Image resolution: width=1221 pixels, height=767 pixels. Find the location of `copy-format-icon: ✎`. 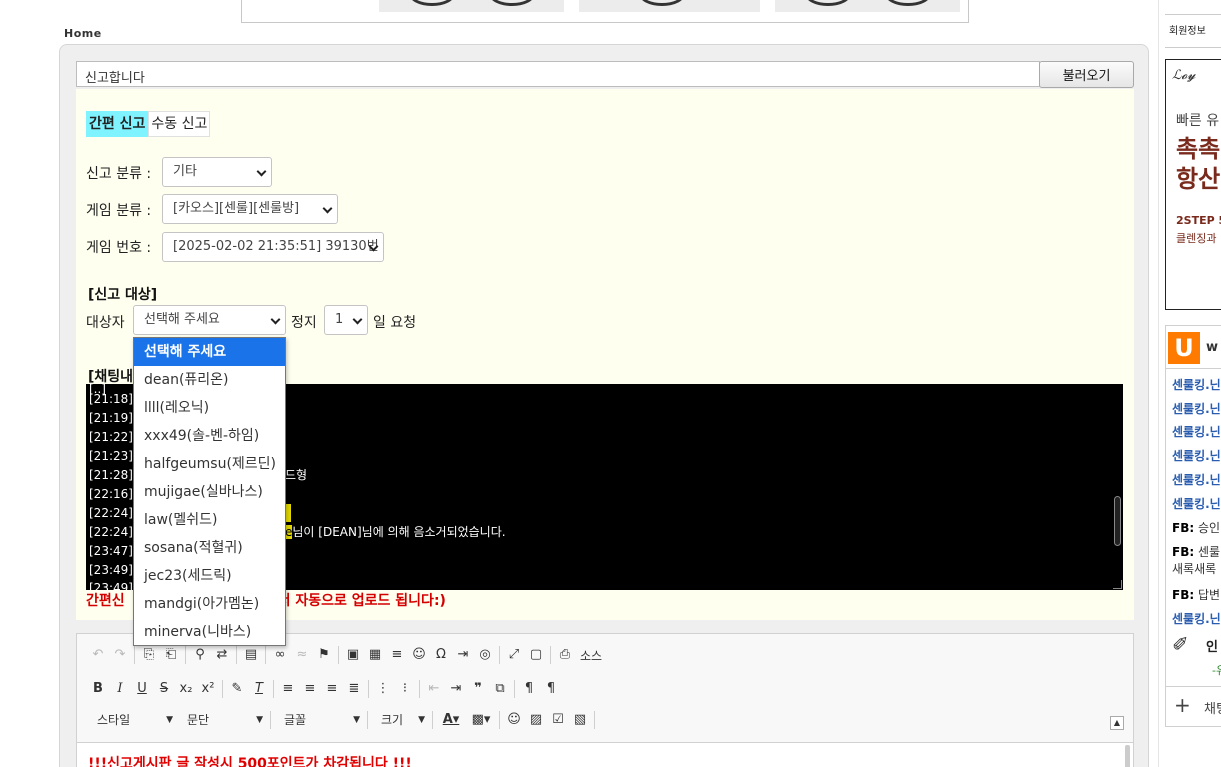

copy-format-icon: ✎ is located at coordinates (237, 689).